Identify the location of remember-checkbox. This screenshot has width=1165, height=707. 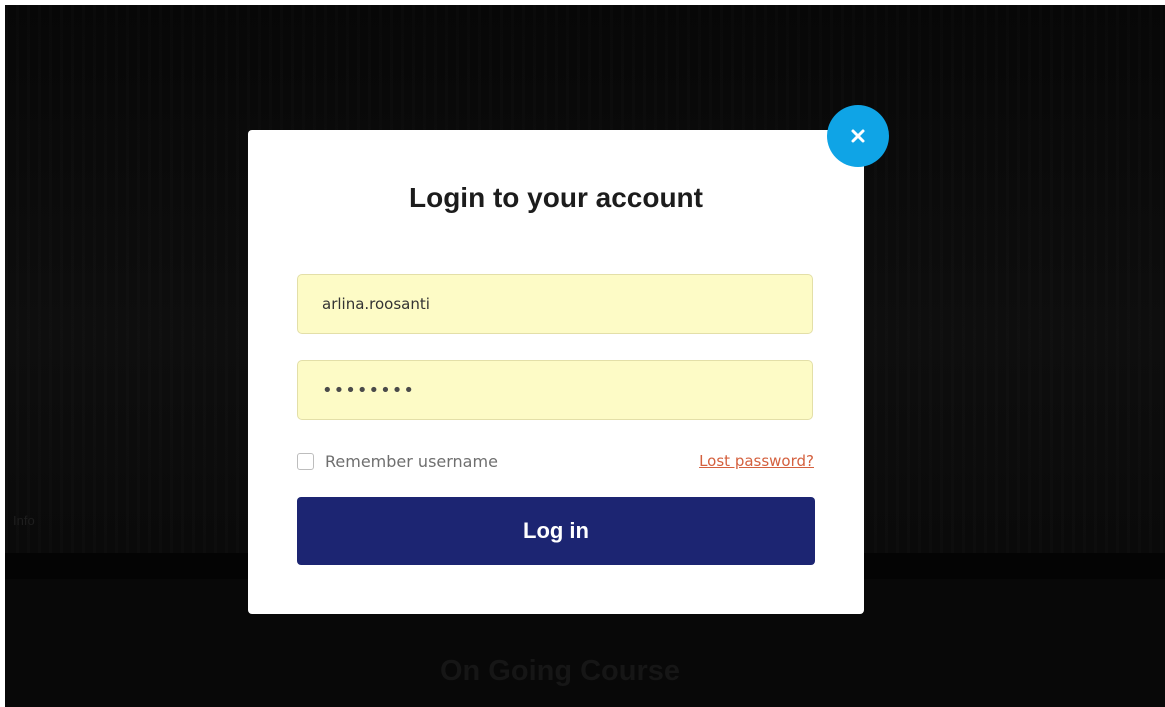
(305, 461).